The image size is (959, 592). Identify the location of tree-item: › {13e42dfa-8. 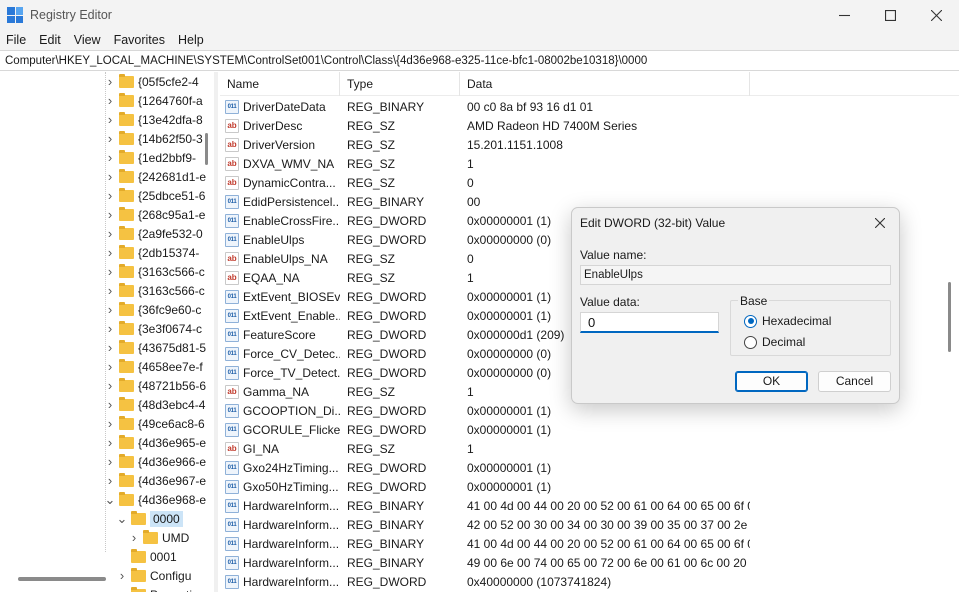
(153, 119).